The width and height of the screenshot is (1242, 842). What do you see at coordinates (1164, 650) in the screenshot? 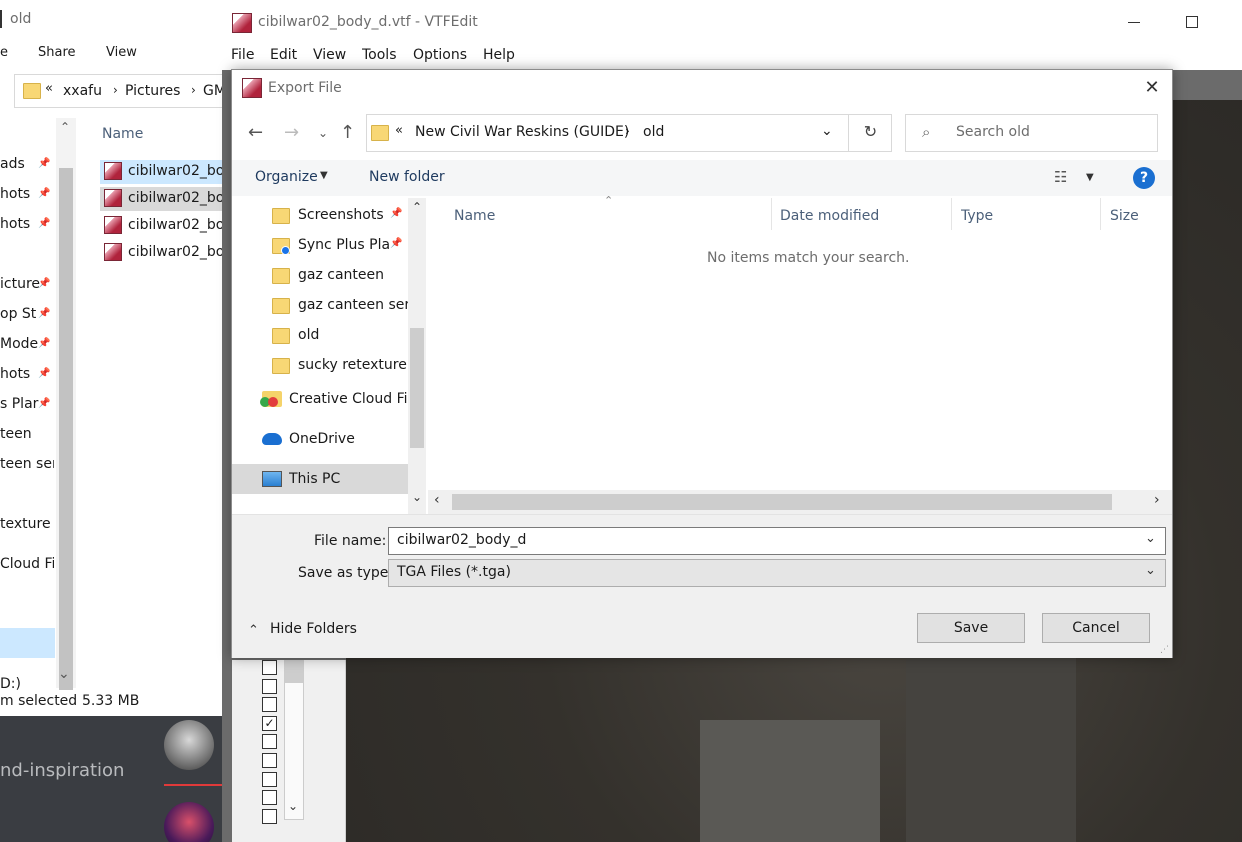
I see `resize-grip-icon: ⋰` at bounding box center [1164, 650].